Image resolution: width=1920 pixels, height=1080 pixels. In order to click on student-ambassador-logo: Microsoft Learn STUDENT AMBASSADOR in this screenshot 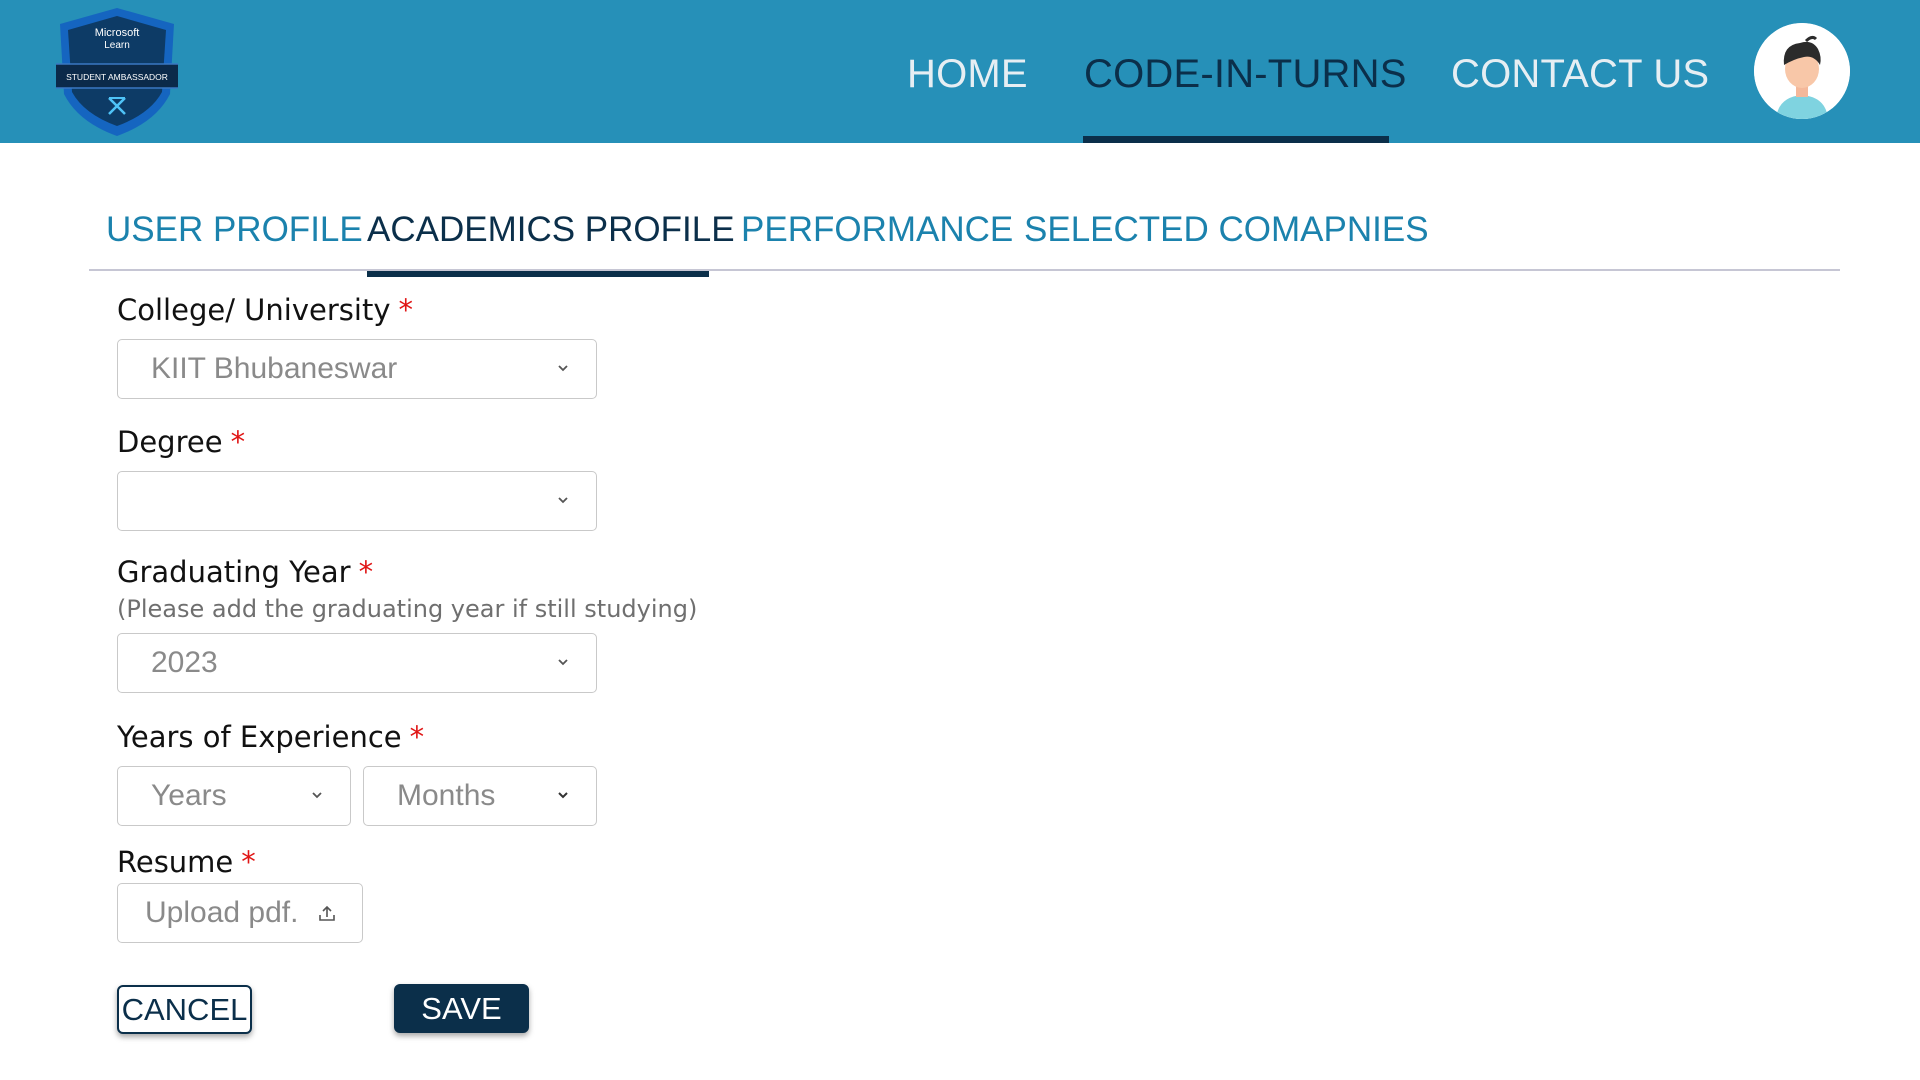, I will do `click(117, 72)`.